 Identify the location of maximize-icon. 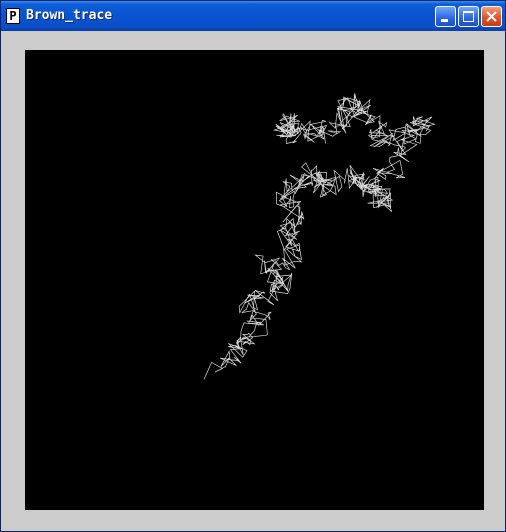
(468, 16).